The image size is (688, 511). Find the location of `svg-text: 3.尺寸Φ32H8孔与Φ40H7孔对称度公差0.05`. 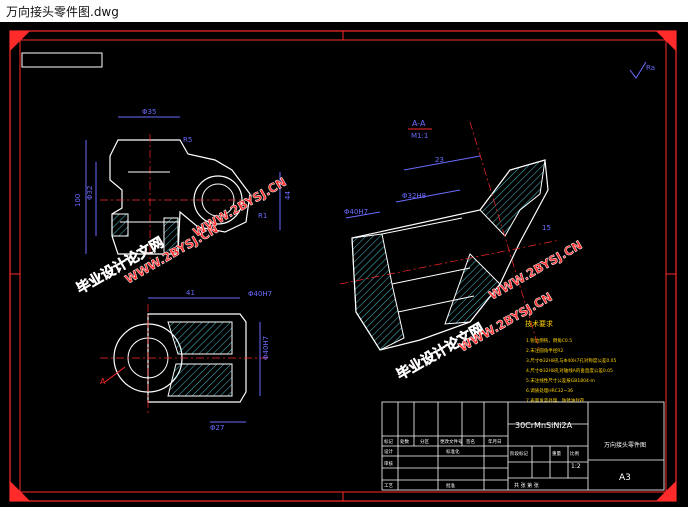

svg-text: 3.尺寸Φ32H8孔与Φ40H7孔对称度公差0.05 is located at coordinates (571, 360).